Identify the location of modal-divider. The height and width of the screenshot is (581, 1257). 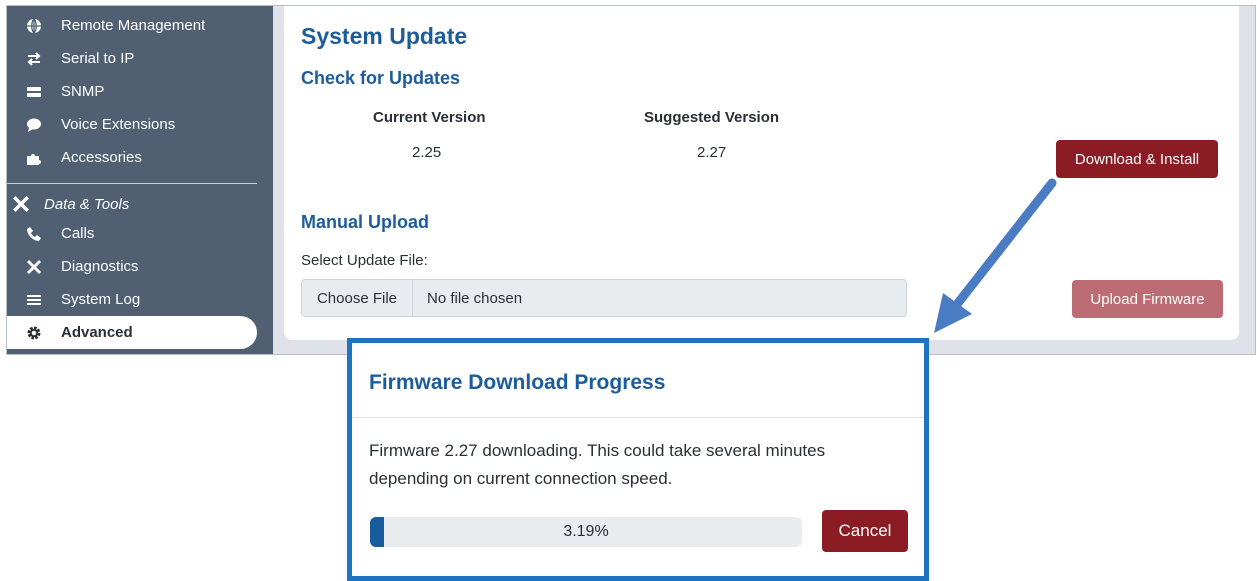
(638, 417).